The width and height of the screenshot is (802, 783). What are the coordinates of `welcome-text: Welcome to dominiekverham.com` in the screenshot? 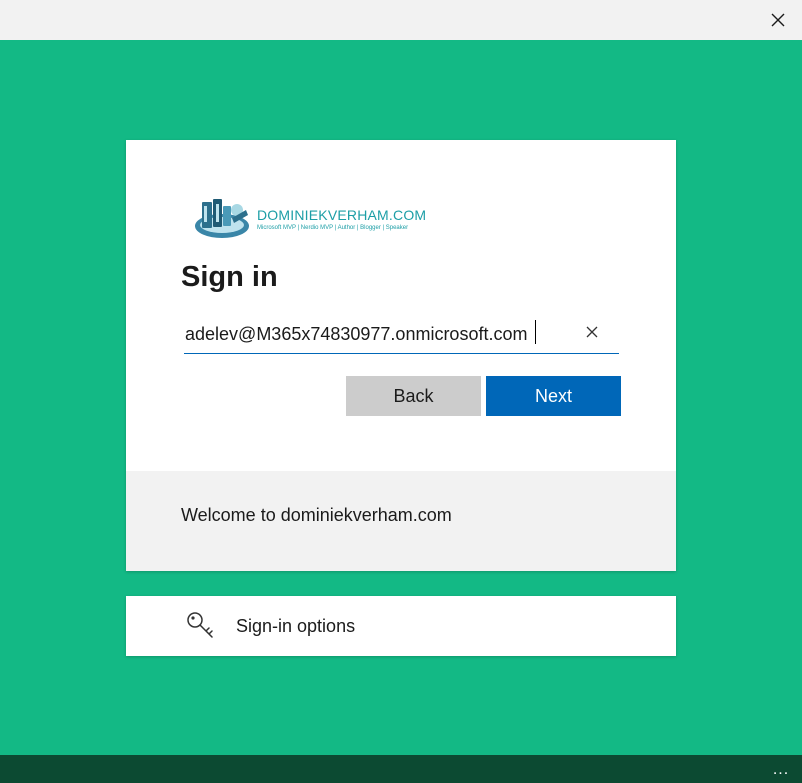 It's located at (316, 515).